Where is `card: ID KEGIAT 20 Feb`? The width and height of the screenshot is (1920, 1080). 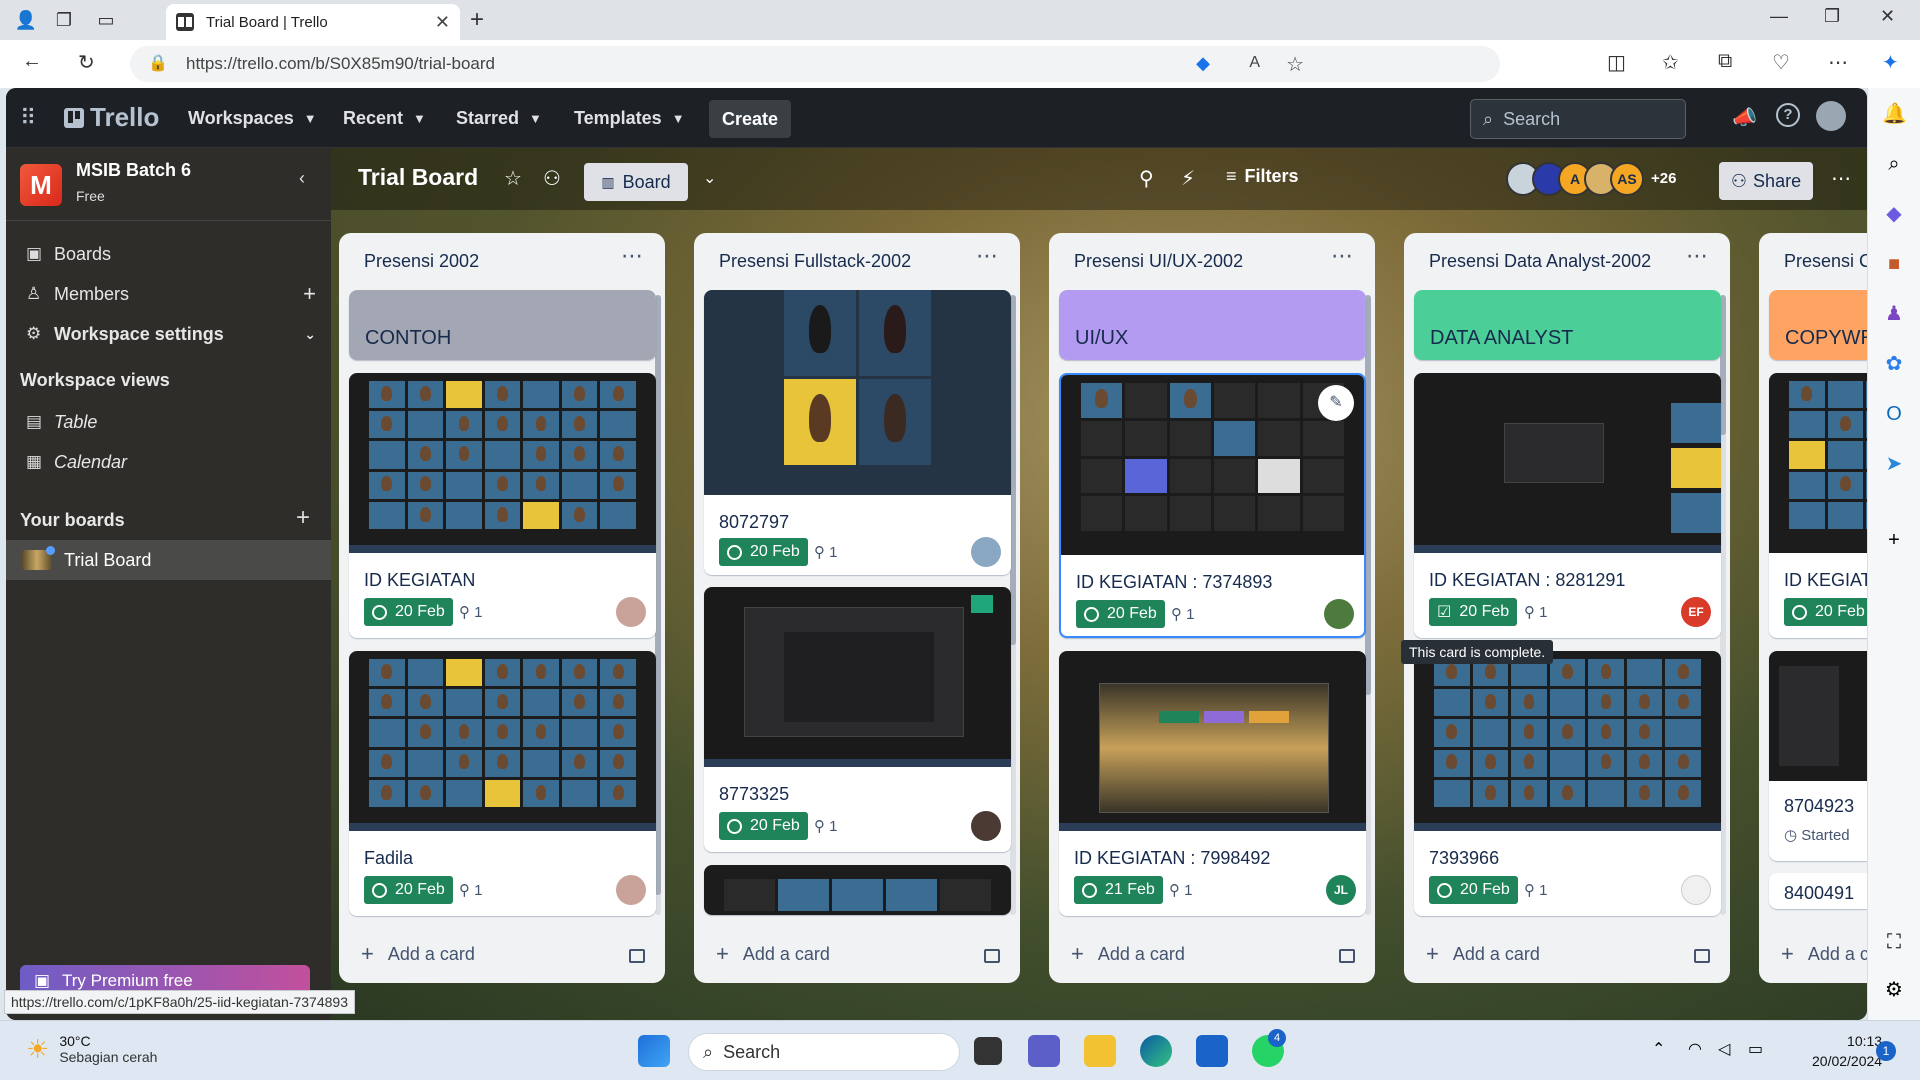 card: ID KEGIAT 20 Feb is located at coordinates (1818, 505).